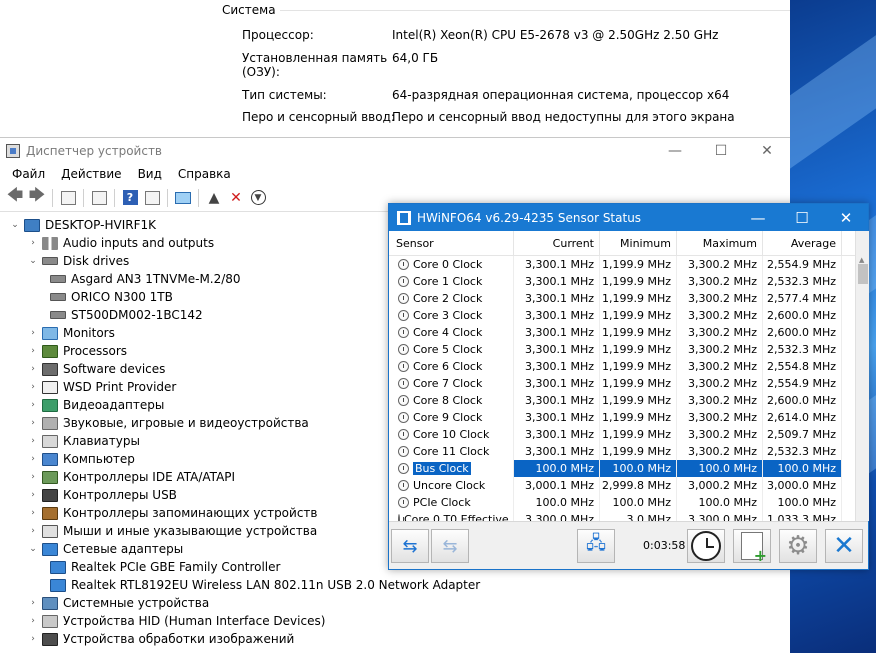 This screenshot has width=876, height=653. I want to click on hwinfo-close-button: ✕, so click(846, 217).